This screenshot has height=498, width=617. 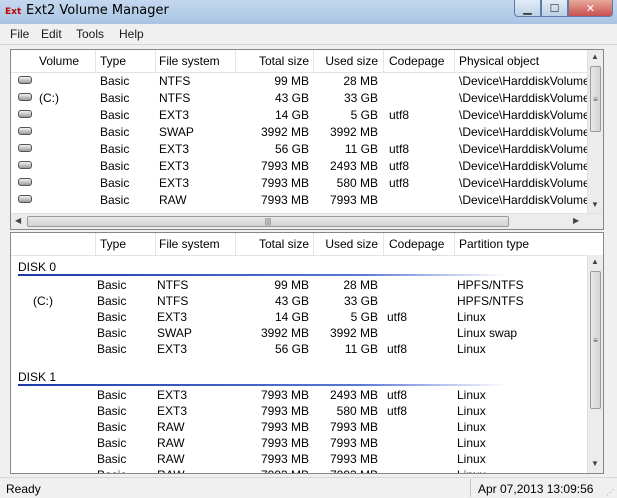 What do you see at coordinates (308, 12) in the screenshot?
I see `title-bar: Ext Ext2 Volume Manager ▁ ☐ ✕` at bounding box center [308, 12].